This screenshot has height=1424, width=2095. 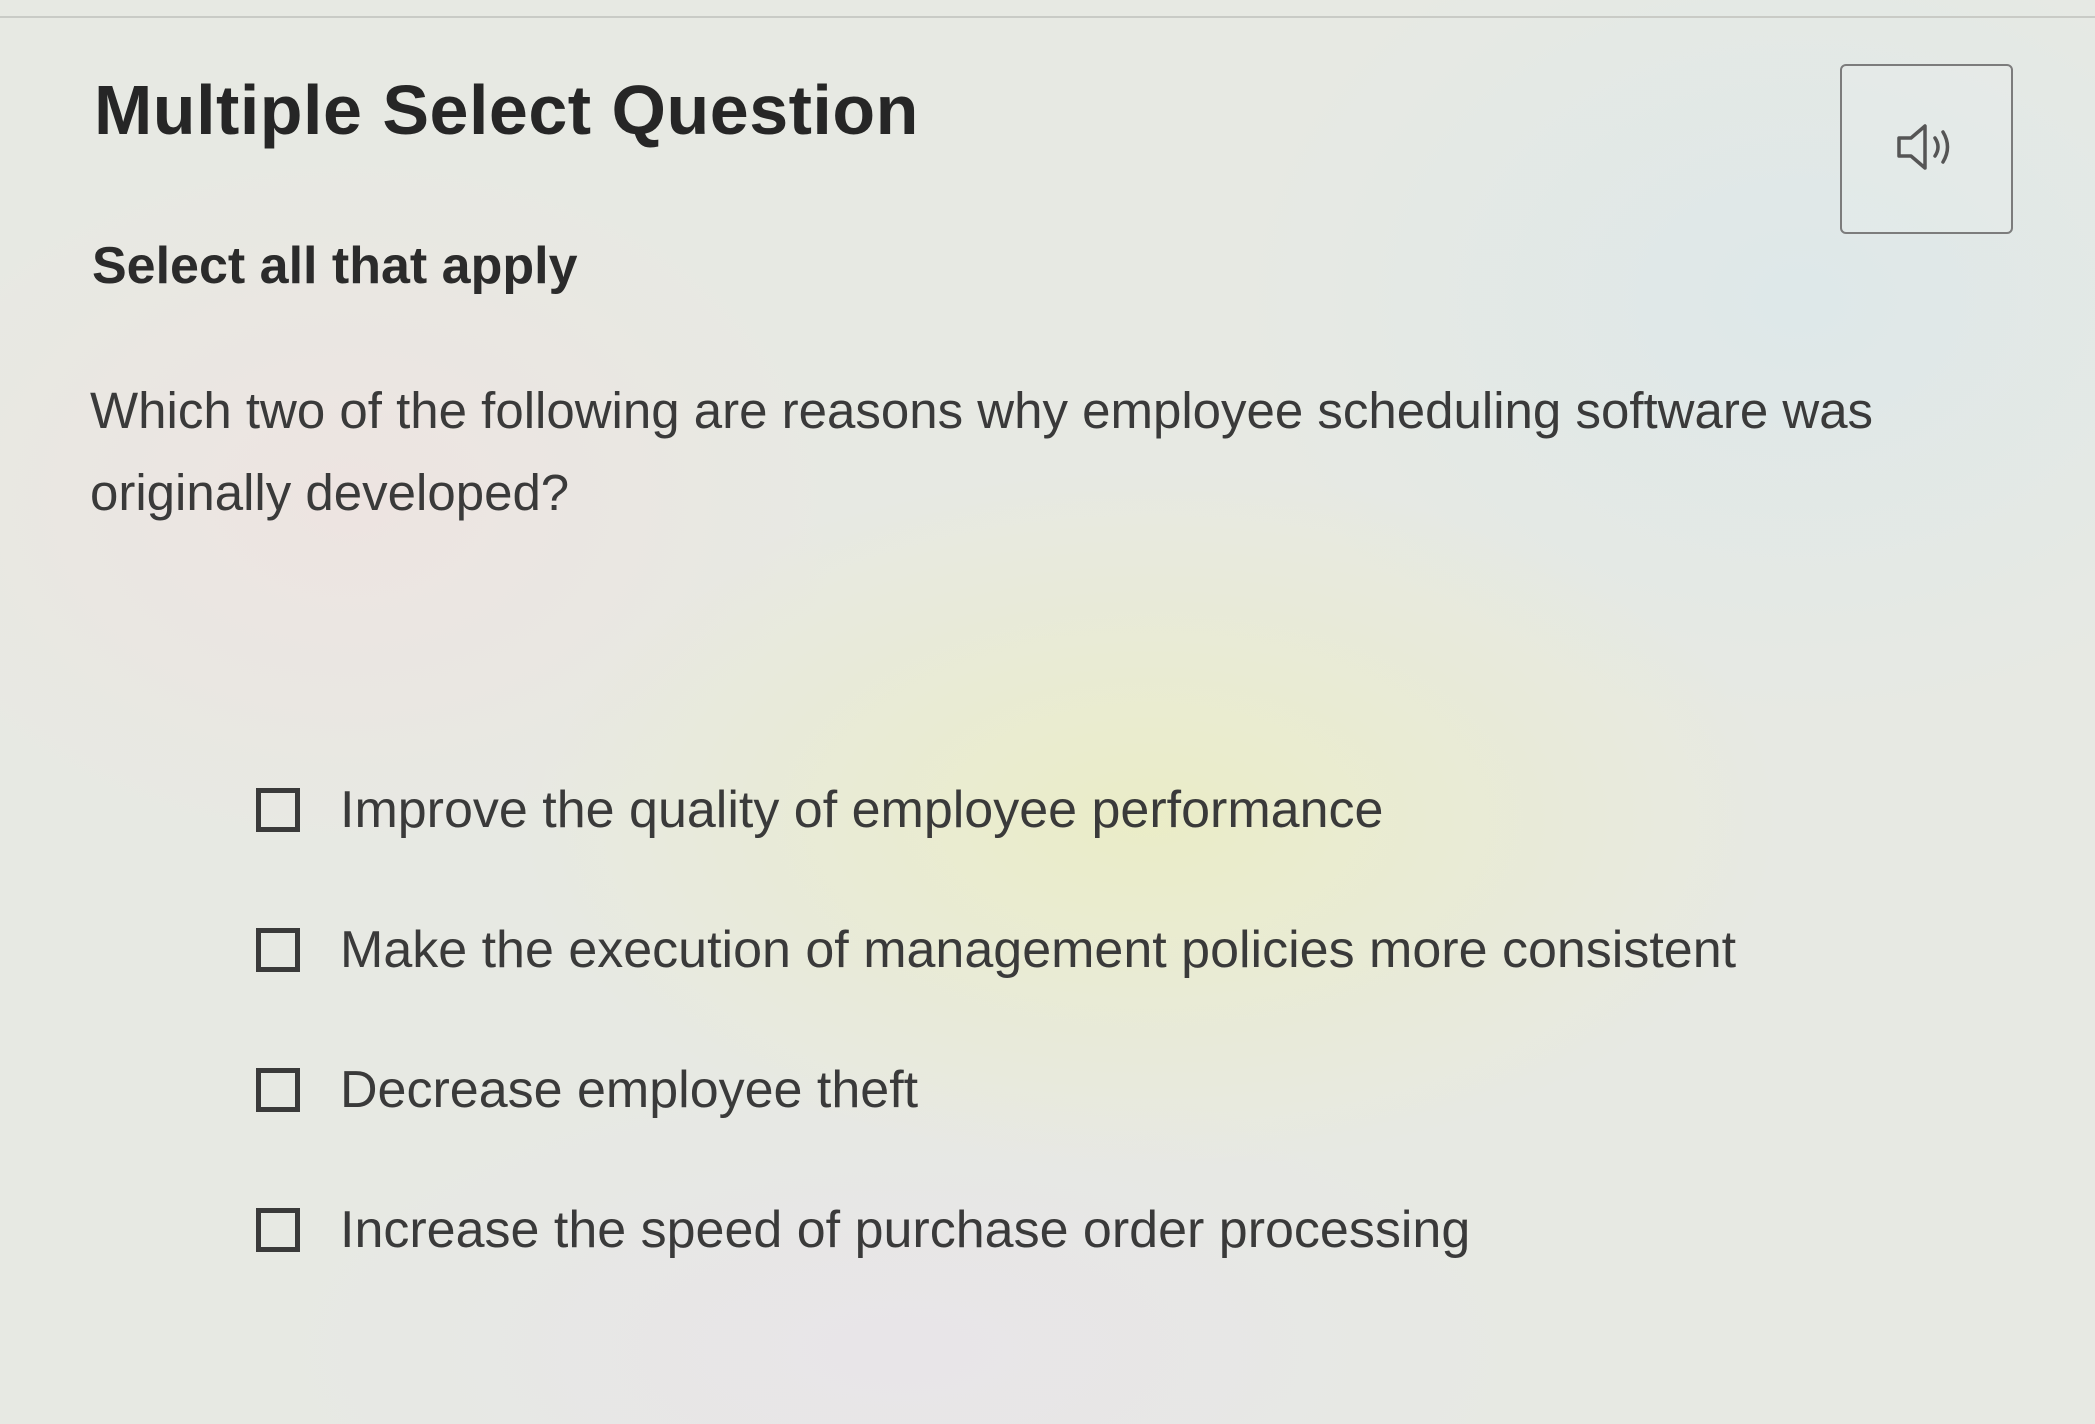 What do you see at coordinates (1156, 1090) in the screenshot?
I see `answer-option: Decrease employee theft` at bounding box center [1156, 1090].